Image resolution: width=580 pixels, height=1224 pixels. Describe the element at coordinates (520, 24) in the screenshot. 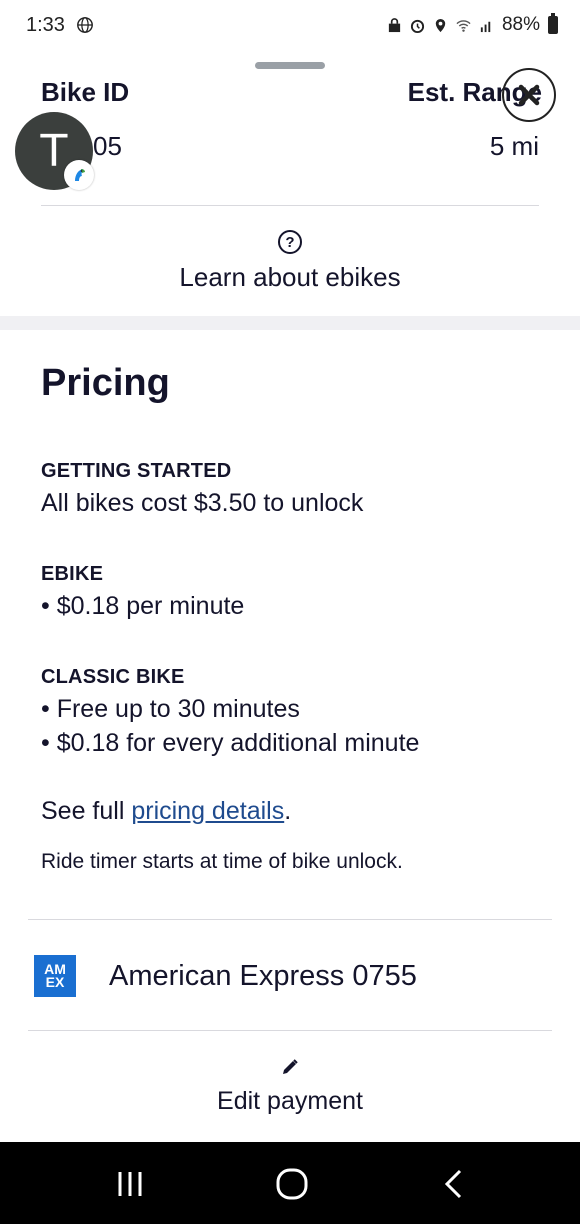

I see `battery-percent: 88%` at that location.